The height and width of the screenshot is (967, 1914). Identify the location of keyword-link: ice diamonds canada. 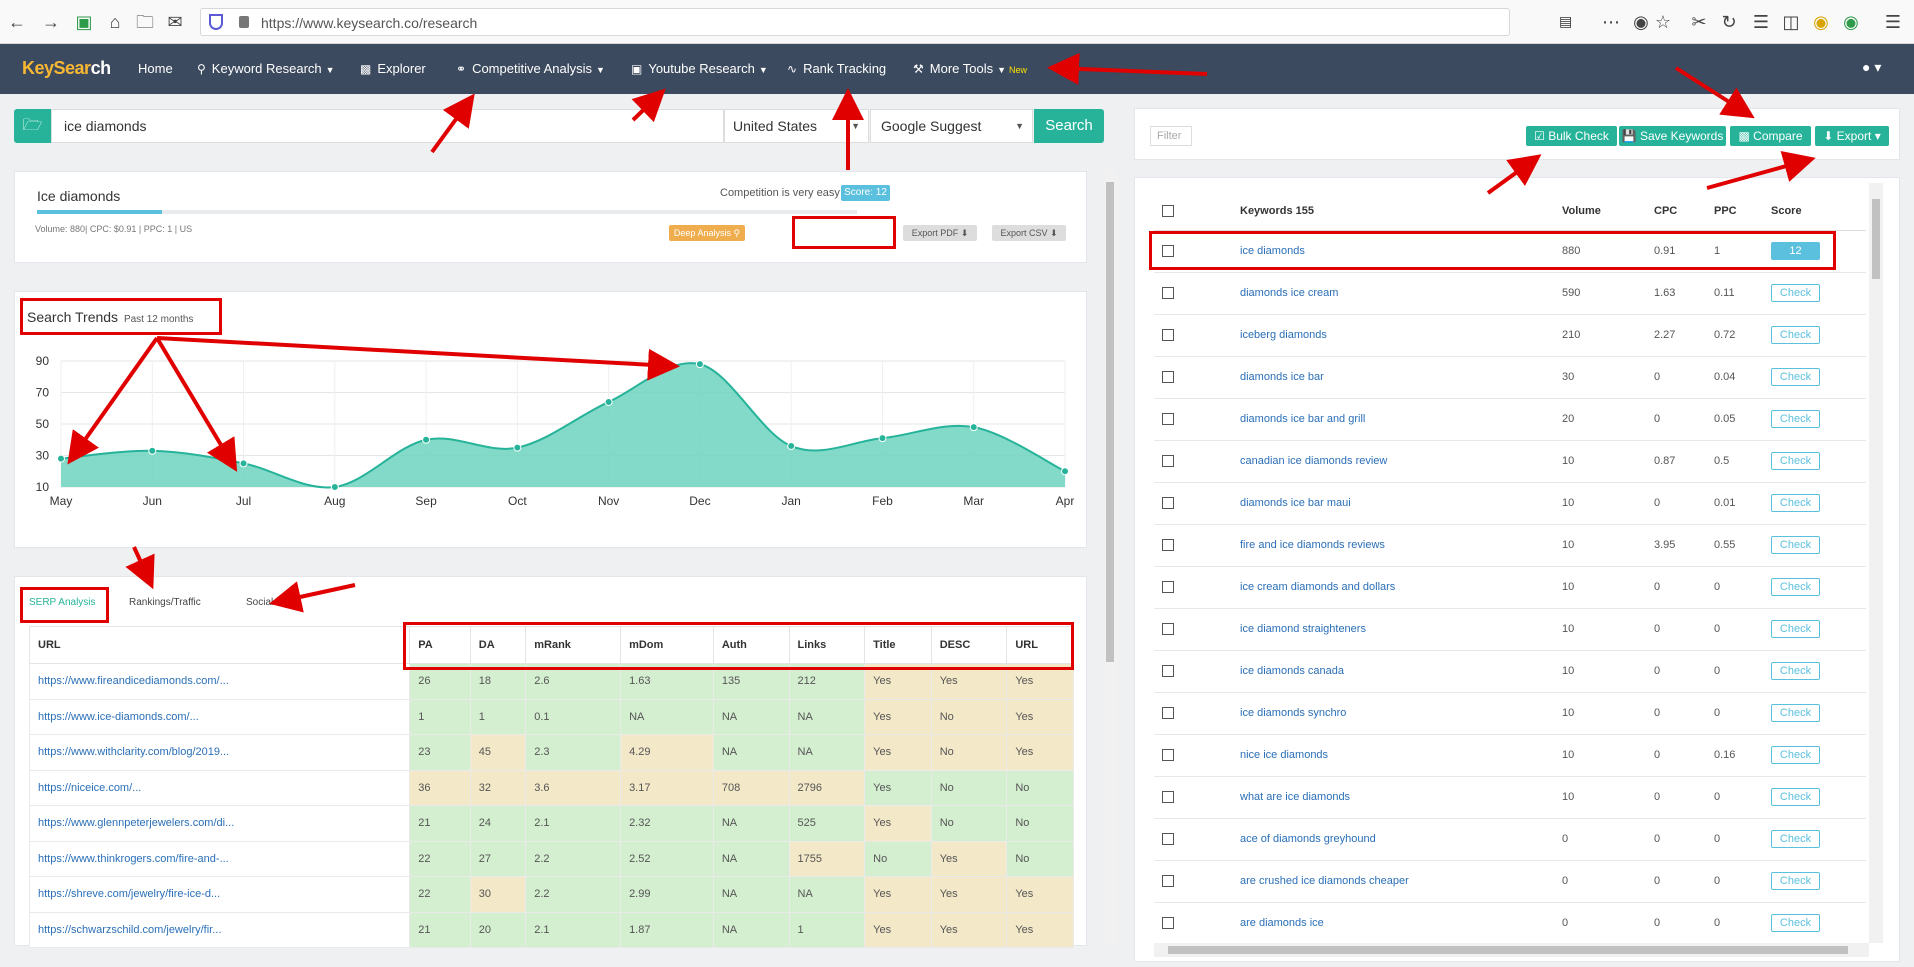
(1401, 671).